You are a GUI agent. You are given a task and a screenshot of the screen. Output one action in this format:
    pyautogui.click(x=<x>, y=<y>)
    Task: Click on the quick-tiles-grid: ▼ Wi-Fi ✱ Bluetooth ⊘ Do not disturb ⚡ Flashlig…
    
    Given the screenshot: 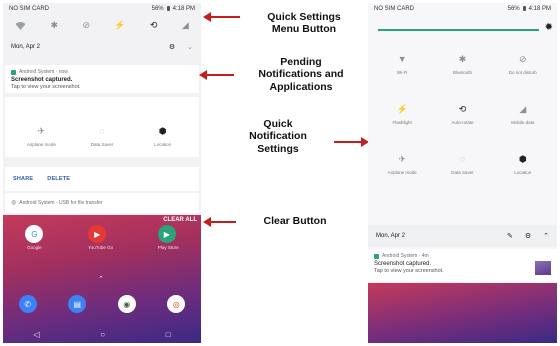 What is the action you would take?
    pyautogui.click(x=462, y=115)
    